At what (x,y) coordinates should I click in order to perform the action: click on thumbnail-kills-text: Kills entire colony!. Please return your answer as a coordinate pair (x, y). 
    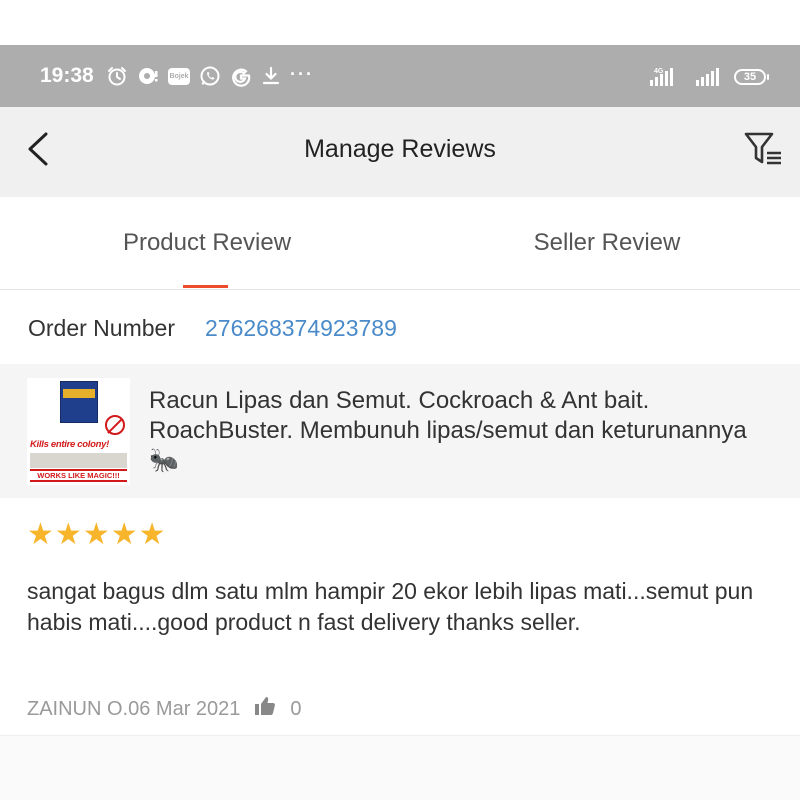
    Looking at the image, I should click on (69, 444).